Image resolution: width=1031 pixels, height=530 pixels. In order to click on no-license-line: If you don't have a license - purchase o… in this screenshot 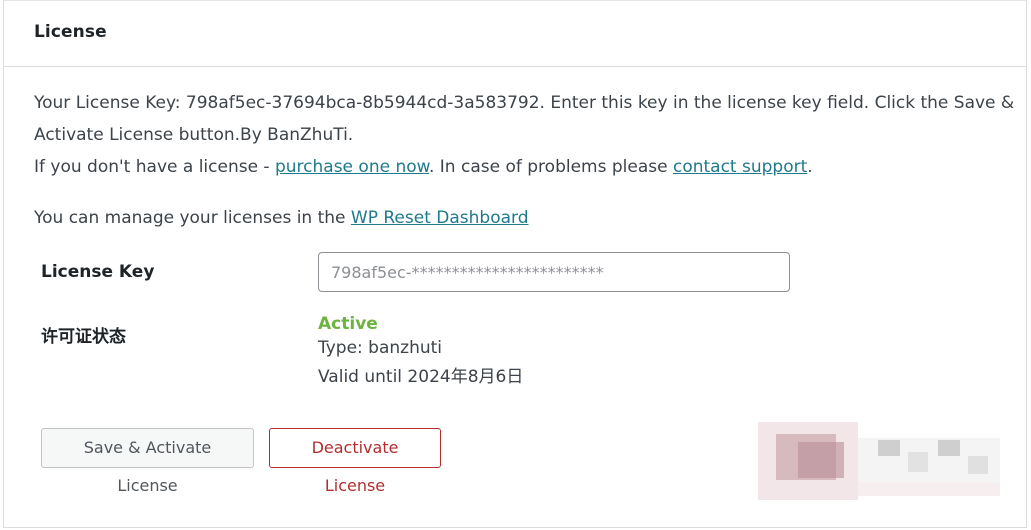, I will do `click(423, 167)`.